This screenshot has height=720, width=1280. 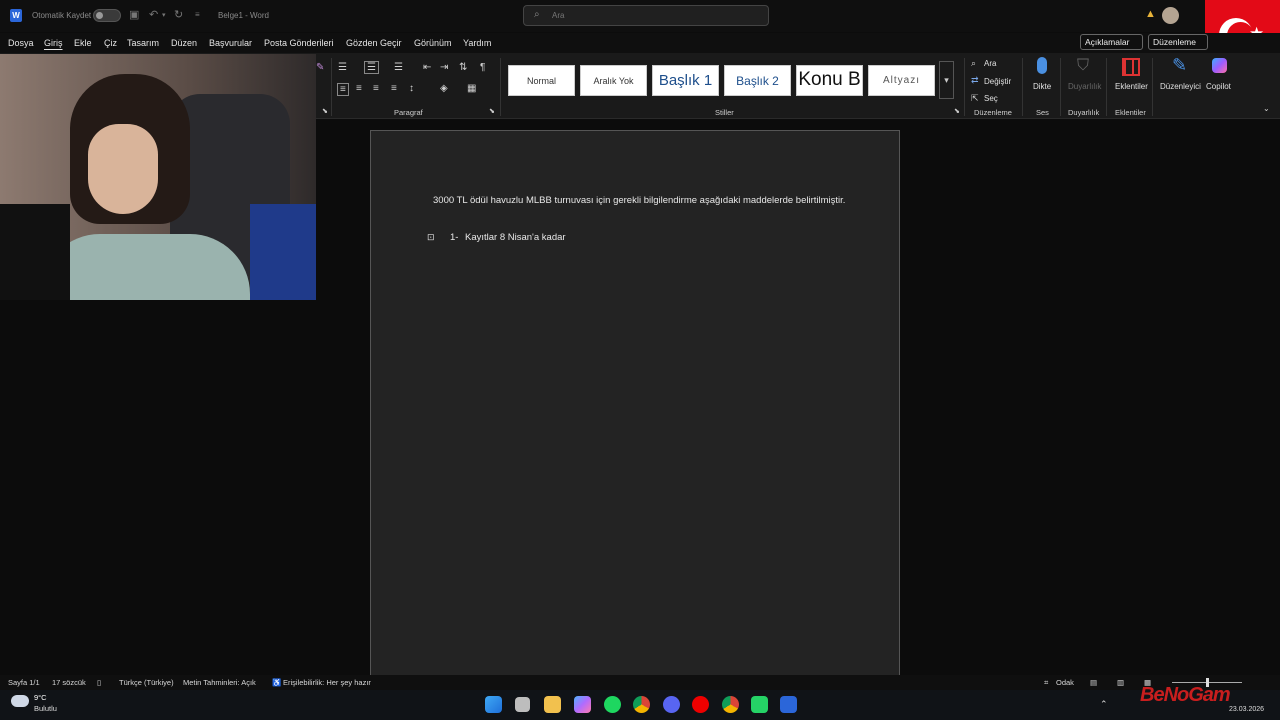 What do you see at coordinates (1042, 112) in the screenshot?
I see `group-label-voice: Ses` at bounding box center [1042, 112].